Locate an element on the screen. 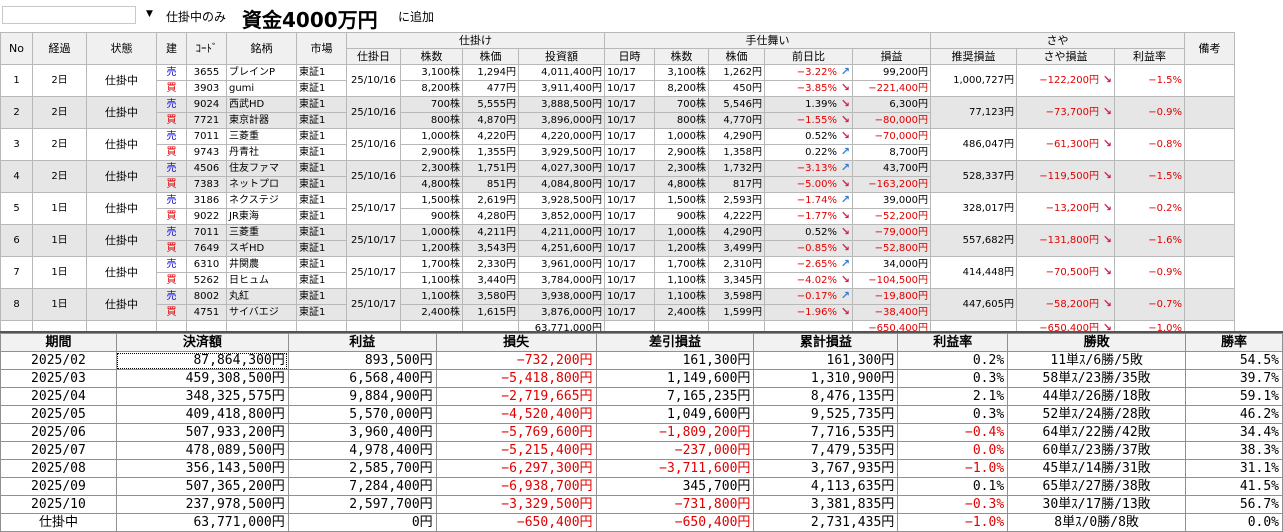 Image resolution: width=1283 pixels, height=532 pixels. col-side: 建 is located at coordinates (171, 48).